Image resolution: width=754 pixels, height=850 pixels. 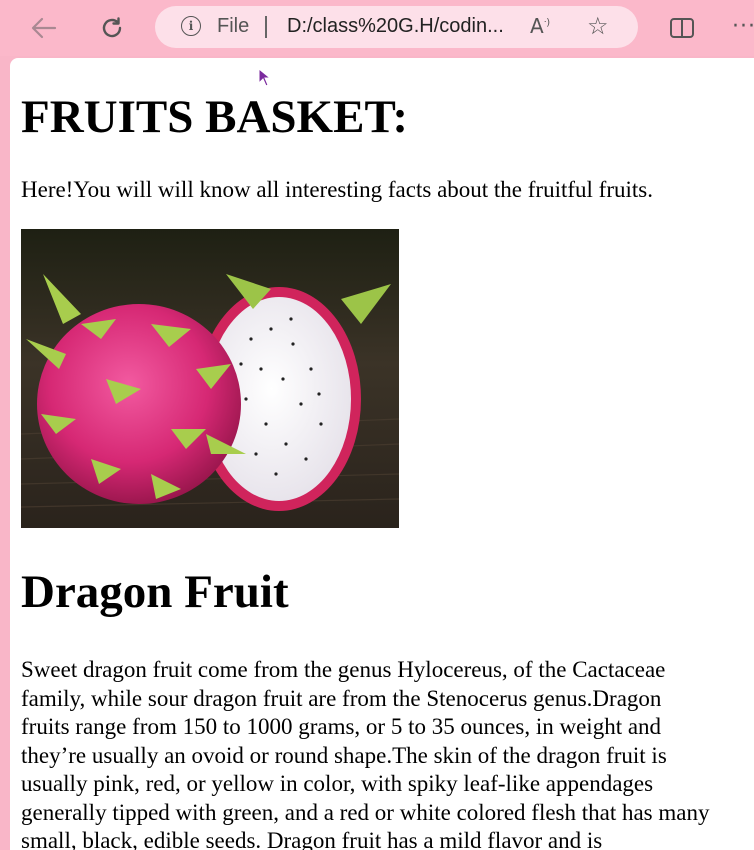 What do you see at coordinates (598, 26) in the screenshot?
I see `favorite-star-icon: ☆` at bounding box center [598, 26].